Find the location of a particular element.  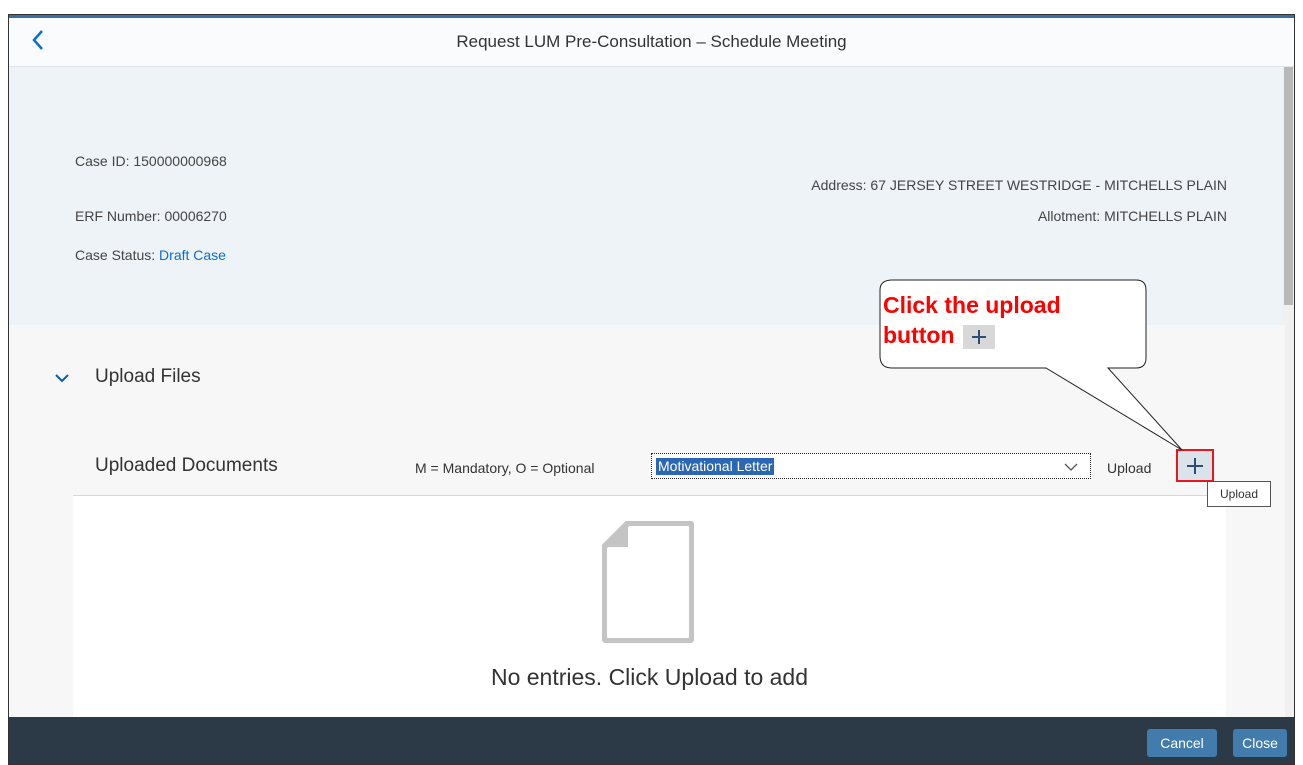

footer-bar: Cancel Close is located at coordinates (651, 740).